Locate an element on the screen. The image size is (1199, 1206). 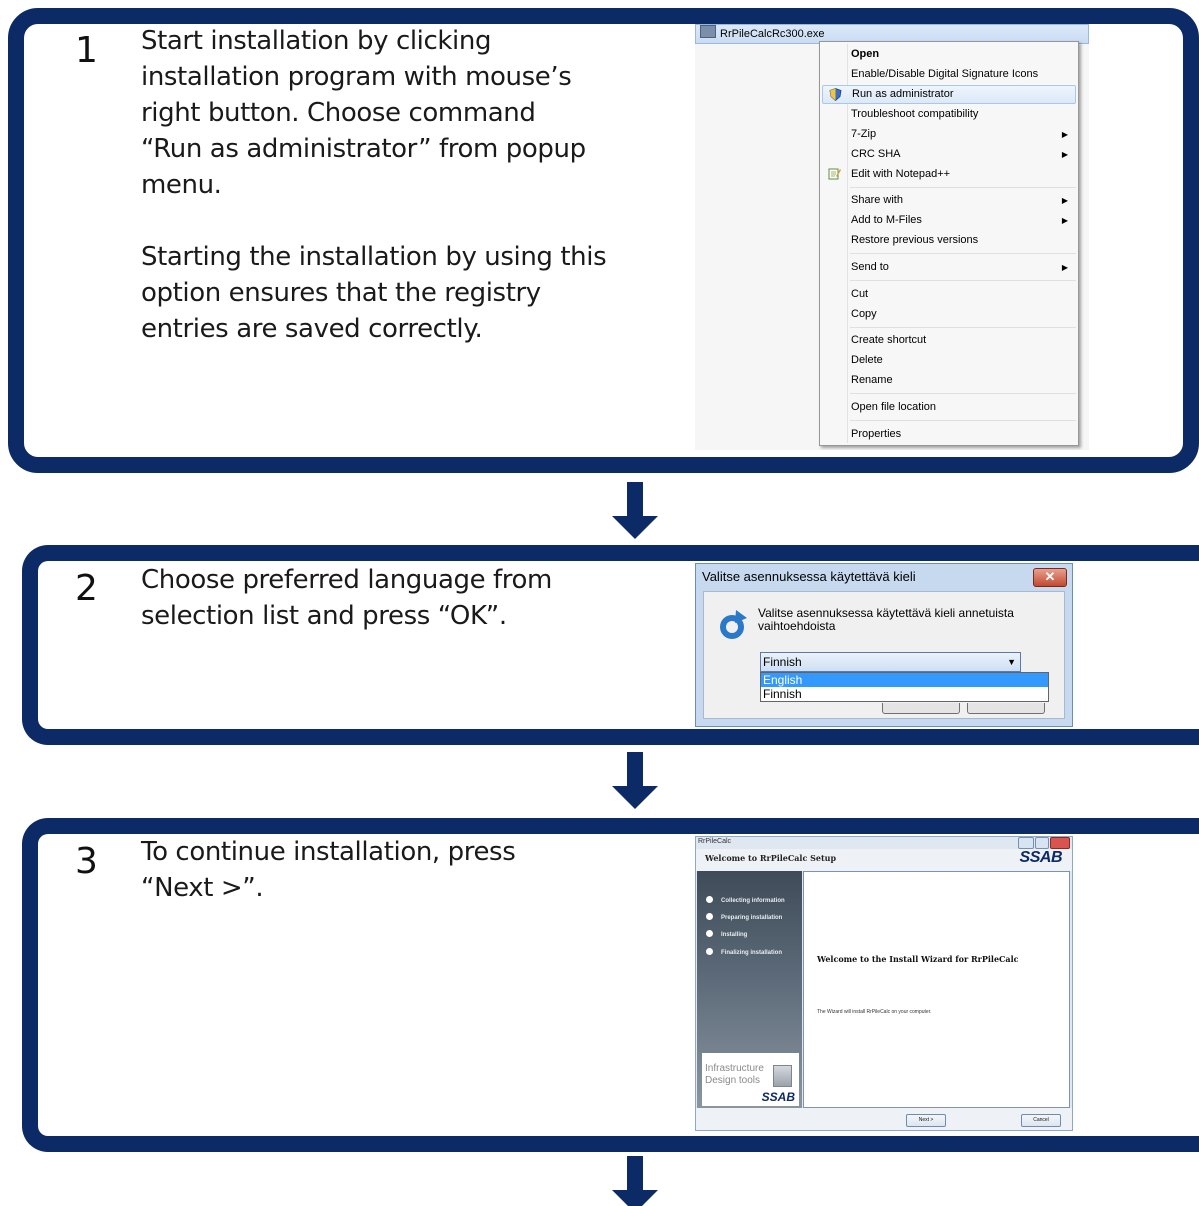
menu-item-restore-versions: Restore previous versions is located at coordinates (949, 240).